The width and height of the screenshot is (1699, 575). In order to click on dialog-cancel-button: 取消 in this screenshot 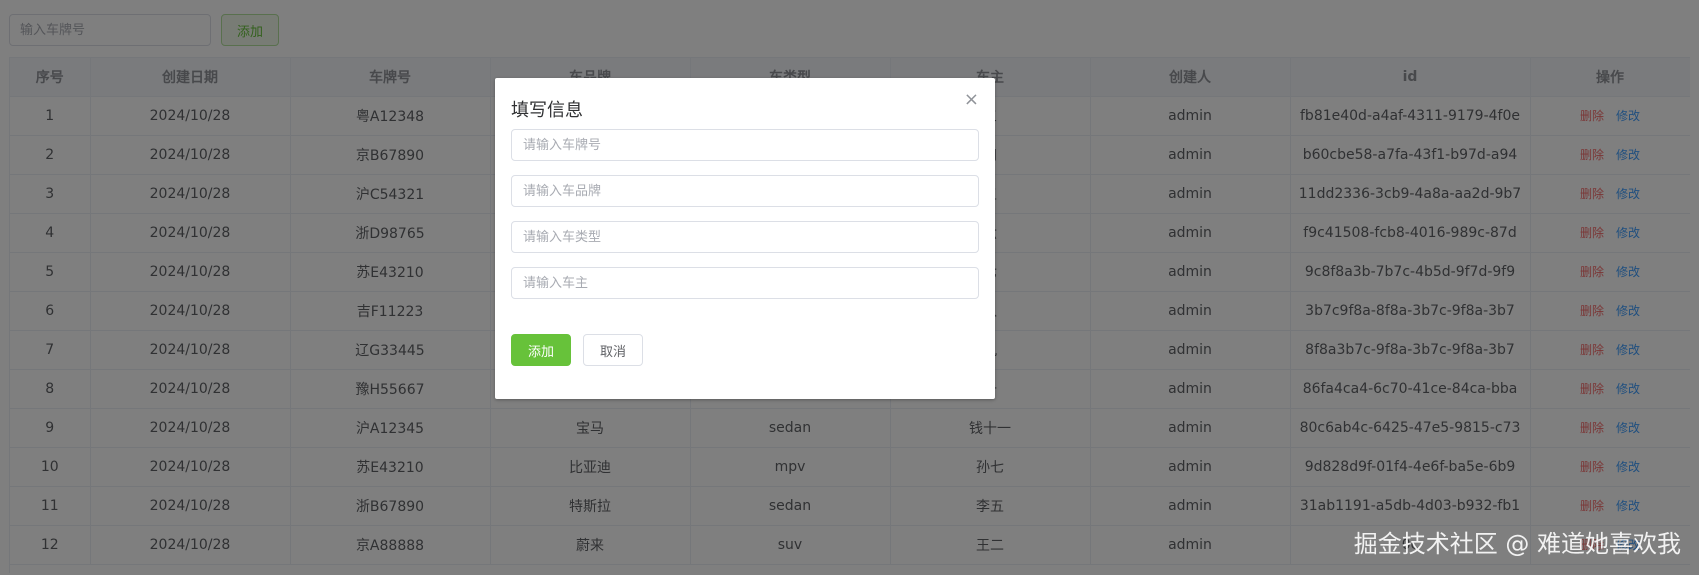, I will do `click(613, 350)`.